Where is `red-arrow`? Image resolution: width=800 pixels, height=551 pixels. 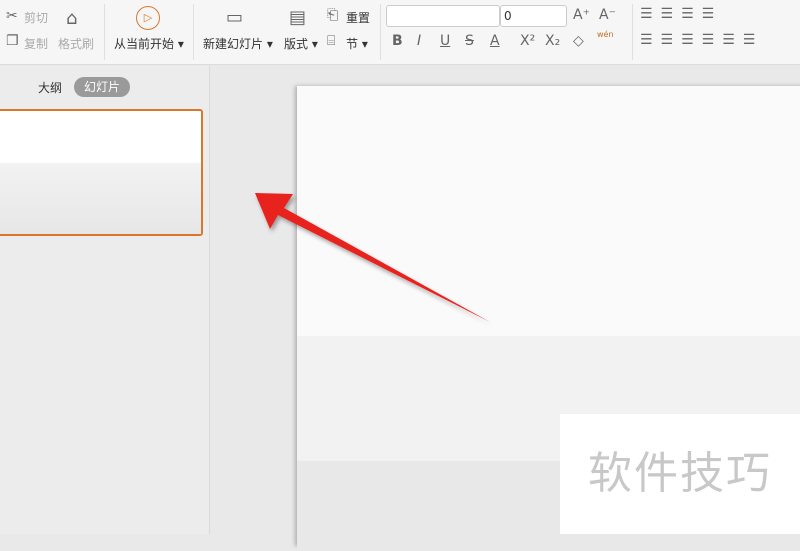 red-arrow is located at coordinates (372, 257).